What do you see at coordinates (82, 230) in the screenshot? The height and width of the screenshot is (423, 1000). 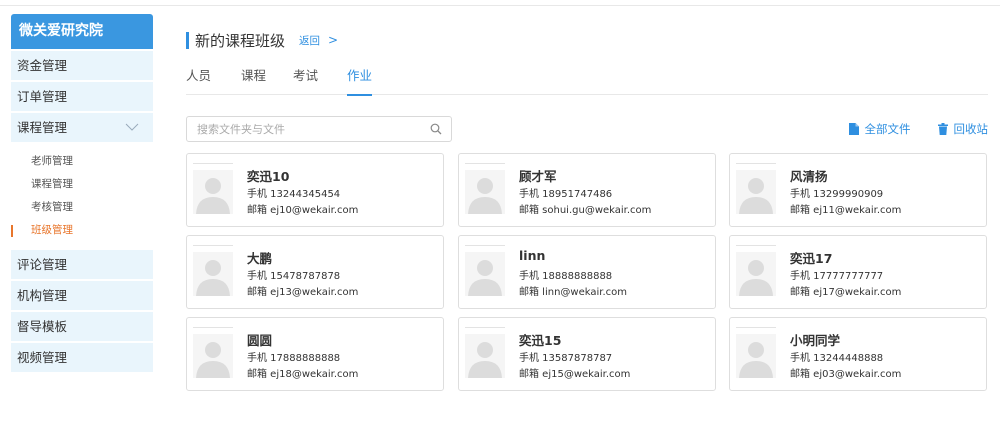 I see `sidebar-subitem-classes: 班级管理` at bounding box center [82, 230].